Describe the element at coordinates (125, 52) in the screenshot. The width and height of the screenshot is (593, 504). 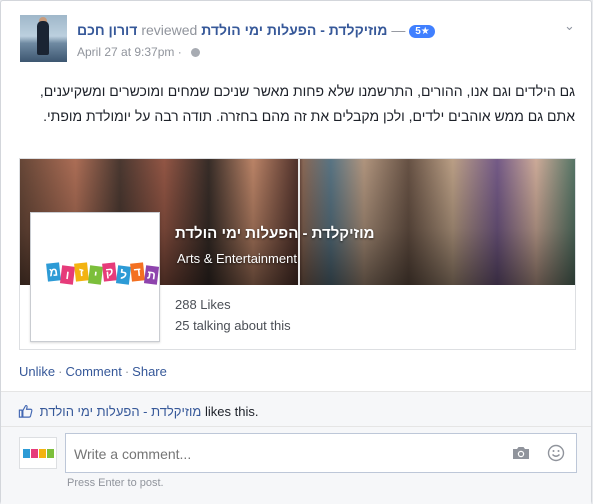
I see `post-timestamp: April 27 at 9:37pm` at that location.